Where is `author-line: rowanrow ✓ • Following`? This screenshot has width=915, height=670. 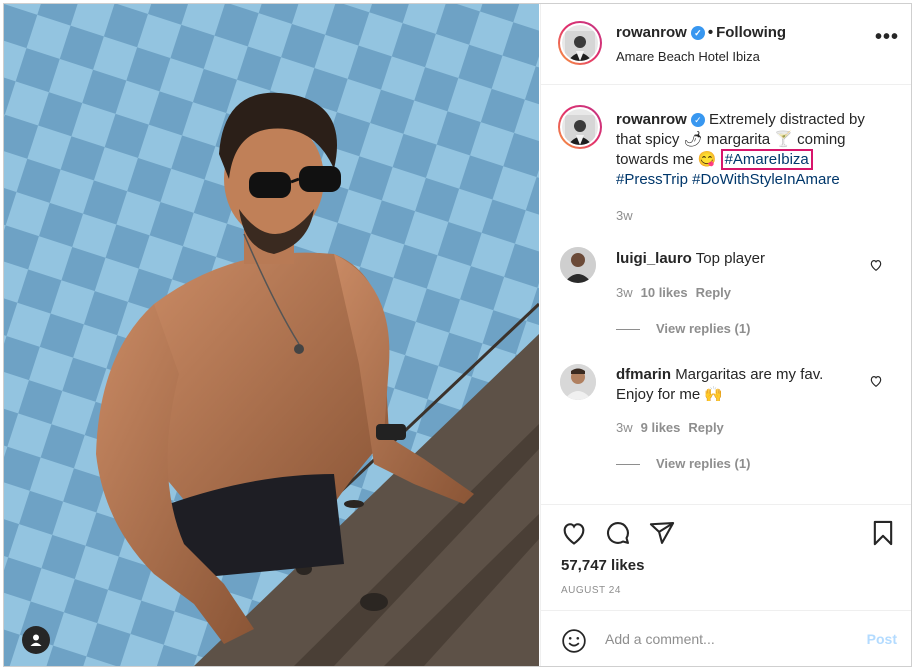 author-line: rowanrow ✓ • Following is located at coordinates (701, 32).